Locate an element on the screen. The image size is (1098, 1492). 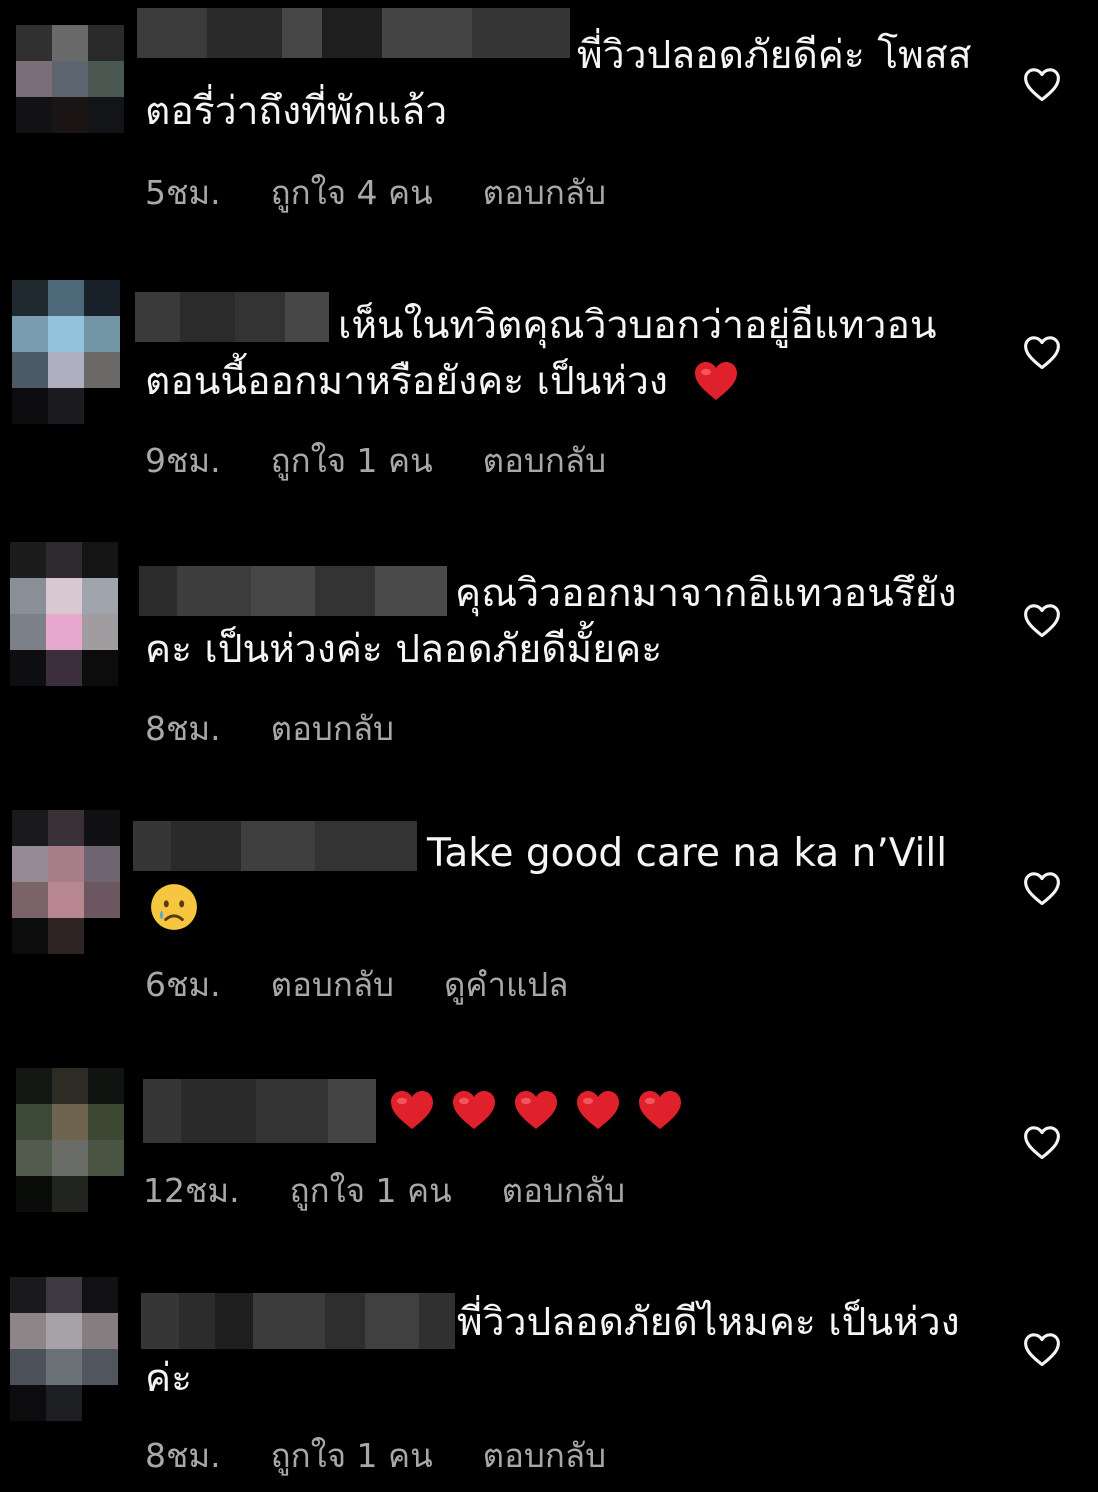
comment-text: พี่วิวปลอดภัยดีไหมคะ เป็นห่วงค่ะ is located at coordinates (552, 1350).